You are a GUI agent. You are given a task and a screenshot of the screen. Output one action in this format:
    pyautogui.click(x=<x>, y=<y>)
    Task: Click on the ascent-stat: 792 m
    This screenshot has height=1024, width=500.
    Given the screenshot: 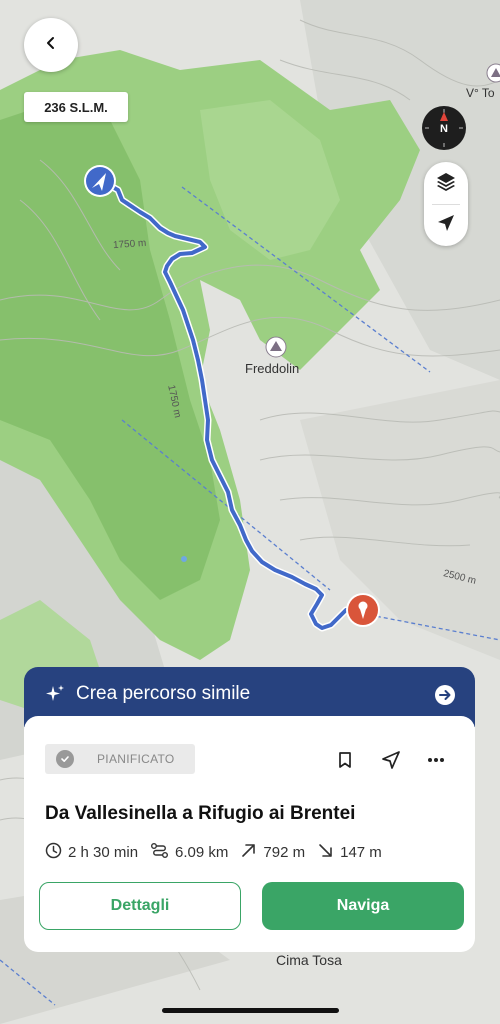 What is the action you would take?
    pyautogui.click(x=272, y=852)
    